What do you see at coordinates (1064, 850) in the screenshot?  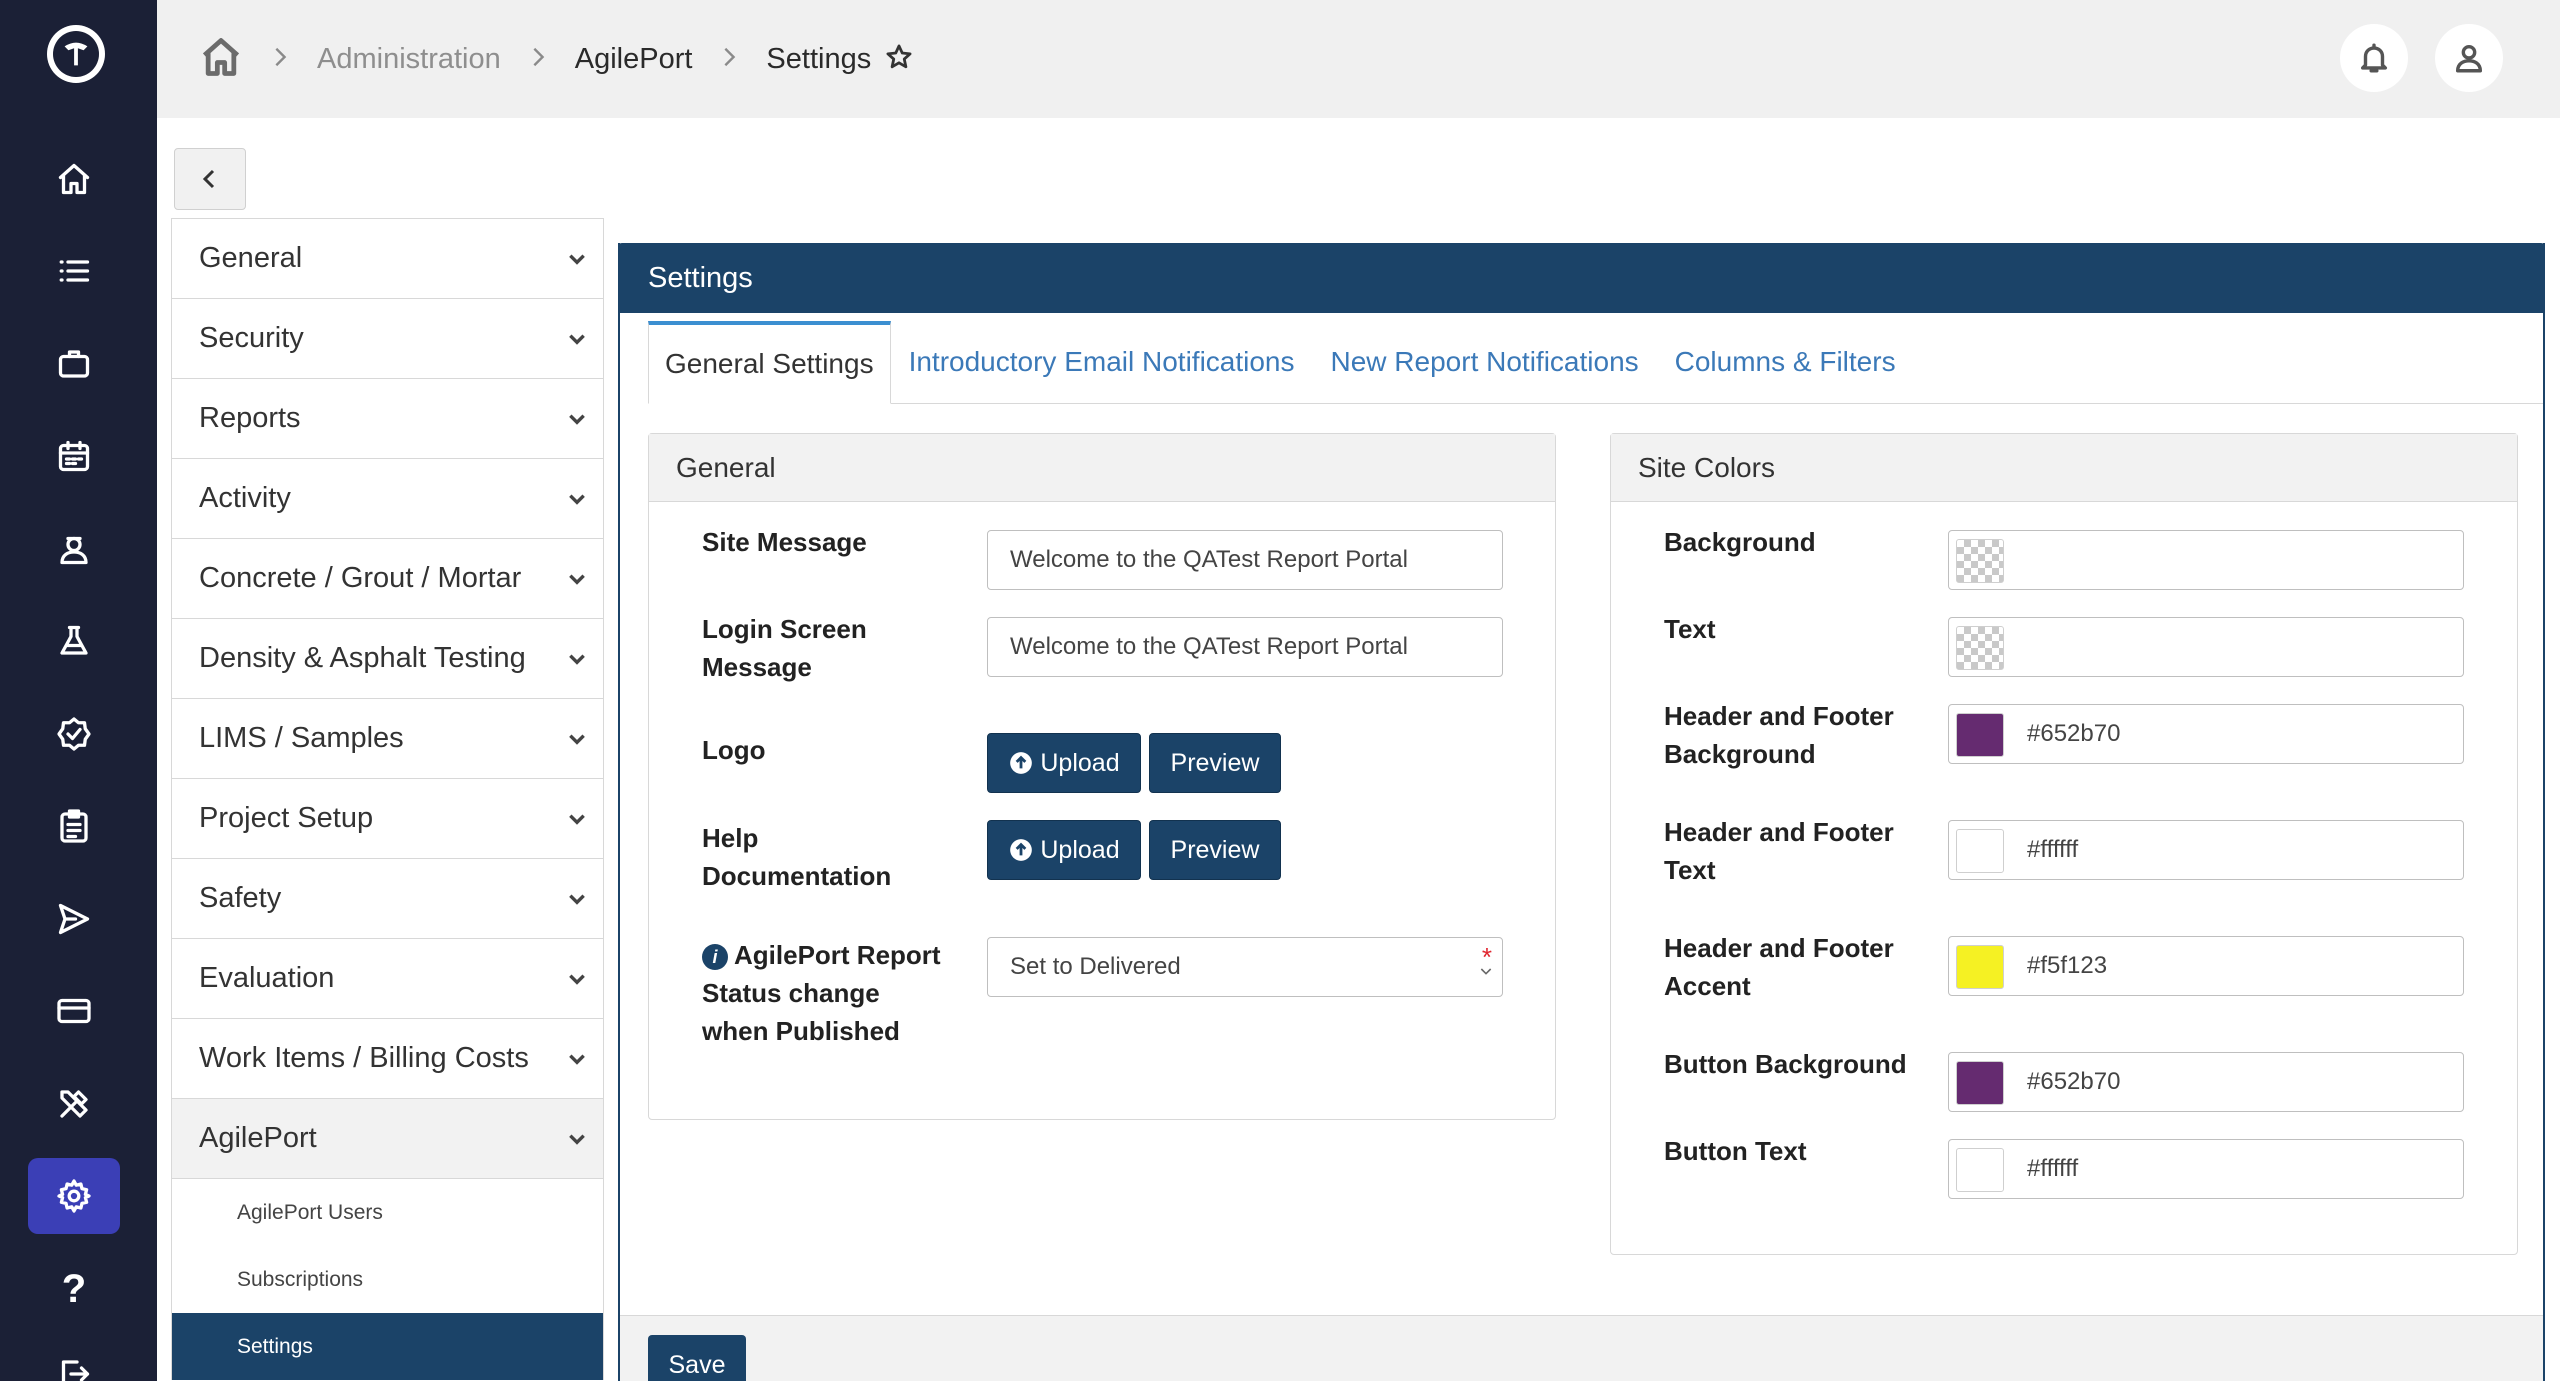 I see `help-upload-button: Upload` at bounding box center [1064, 850].